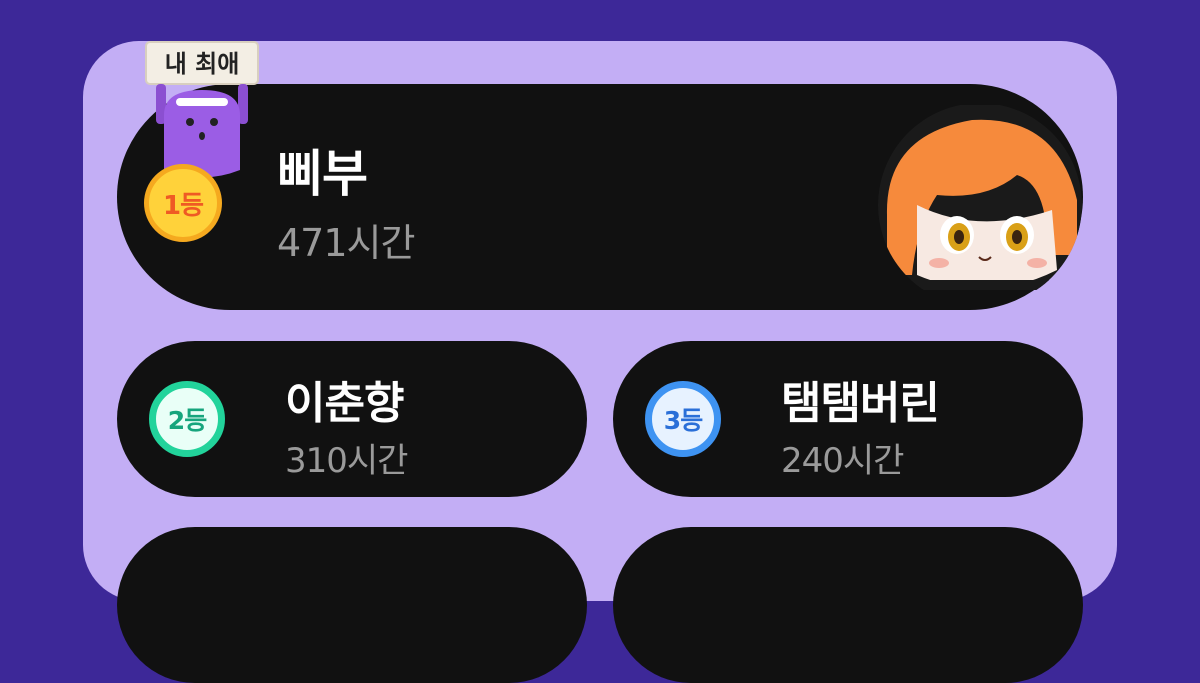  What do you see at coordinates (202, 109) in the screenshot?
I see `purple-mascot-holding-sign-icon: 내 최애` at bounding box center [202, 109].